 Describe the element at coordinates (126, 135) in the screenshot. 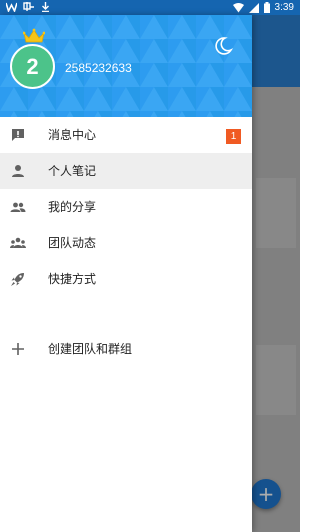

I see `menu-item-message-center: 消息中心 1` at that location.